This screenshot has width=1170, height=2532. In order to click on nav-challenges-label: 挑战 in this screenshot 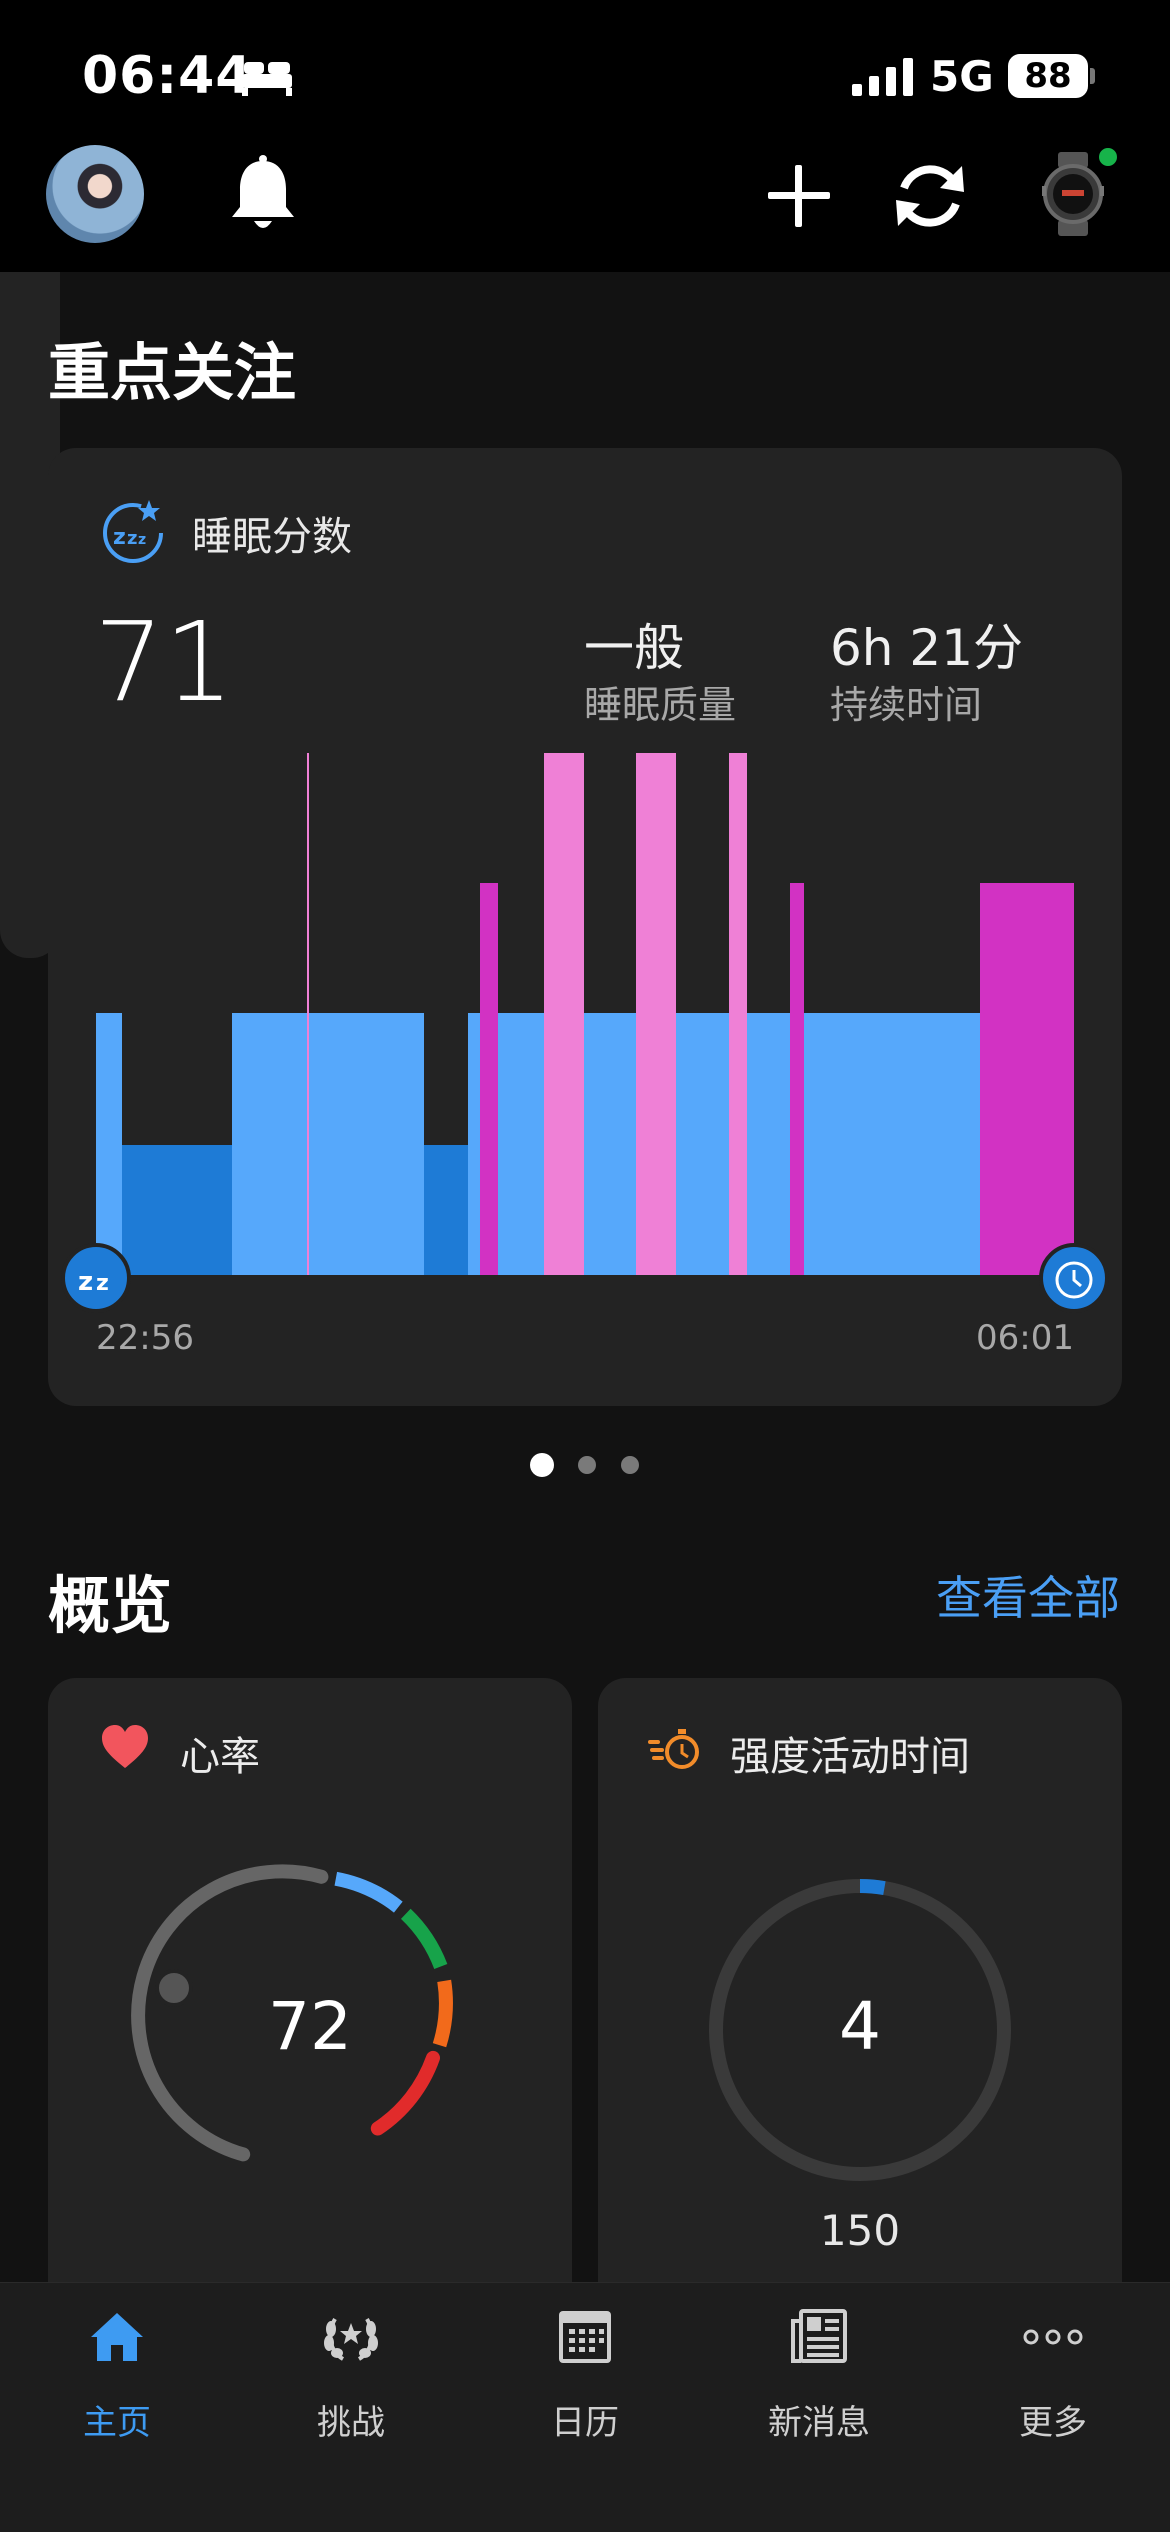, I will do `click(351, 2423)`.